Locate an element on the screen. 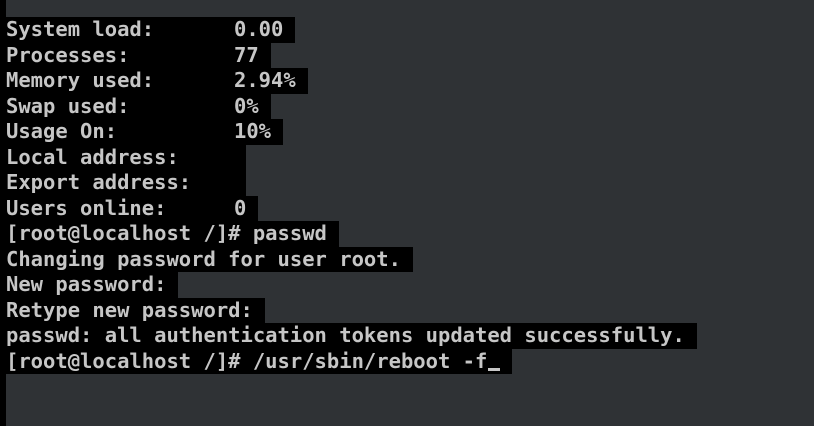 The height and width of the screenshot is (426, 814). status-value: 0% is located at coordinates (246, 105).